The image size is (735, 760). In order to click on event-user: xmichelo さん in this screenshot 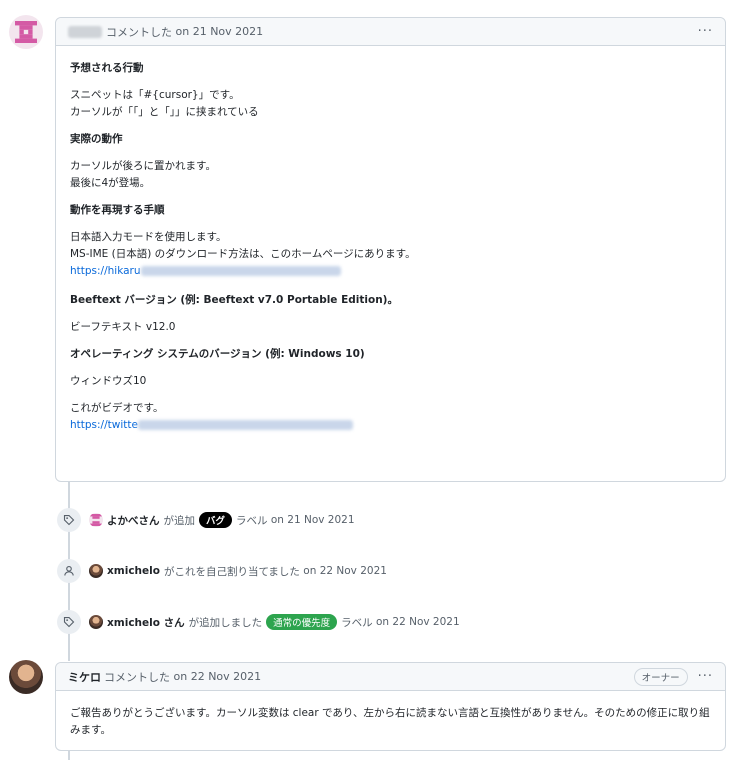, I will do `click(146, 622)`.